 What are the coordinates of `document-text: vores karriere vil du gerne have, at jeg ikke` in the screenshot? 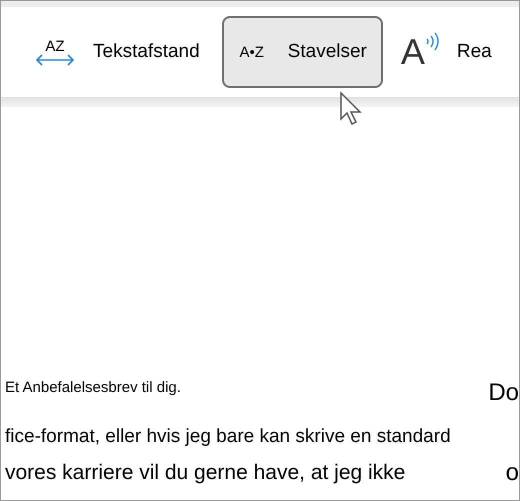 It's located at (205, 473).